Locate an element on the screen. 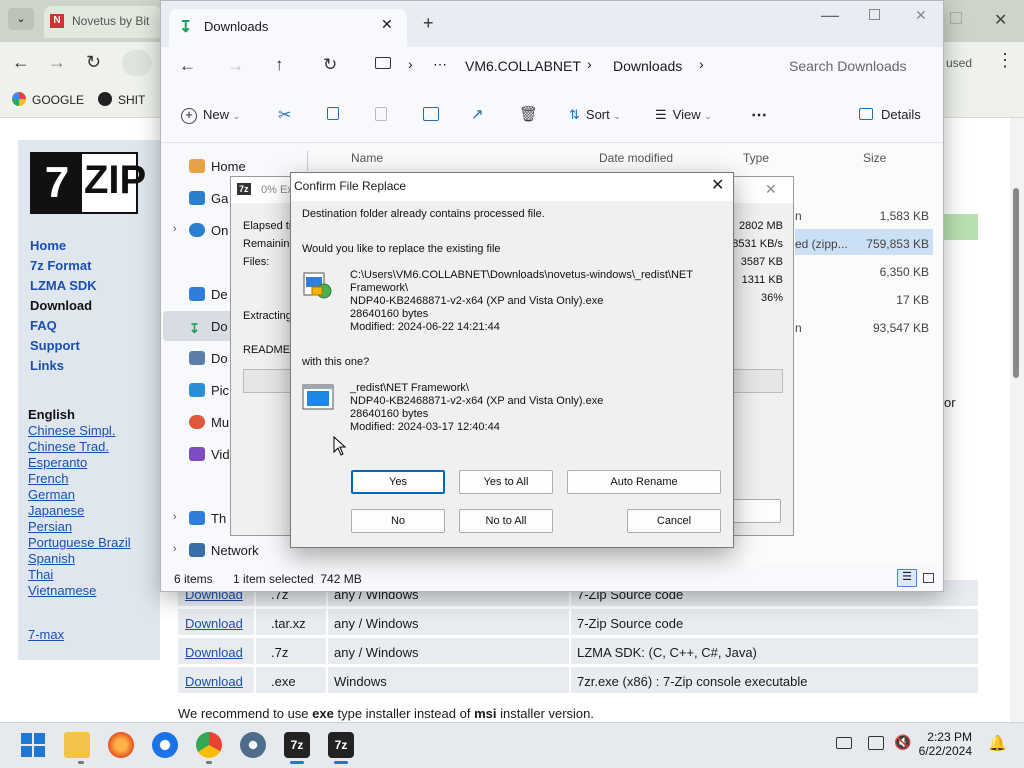  no-button: No is located at coordinates (398, 521).